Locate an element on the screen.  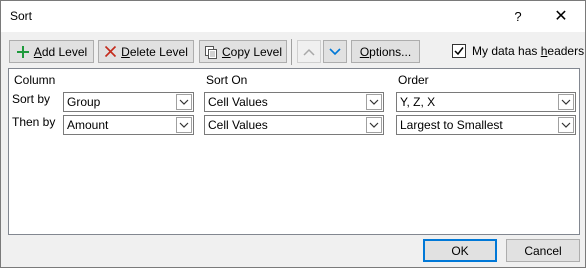
delete-level-button: Delete Level is located at coordinates (146, 51).